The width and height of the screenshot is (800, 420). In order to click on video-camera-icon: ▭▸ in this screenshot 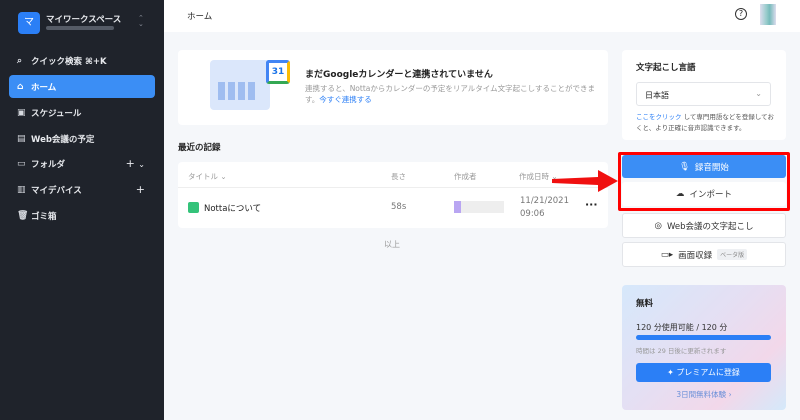, I will do `click(667, 254)`.